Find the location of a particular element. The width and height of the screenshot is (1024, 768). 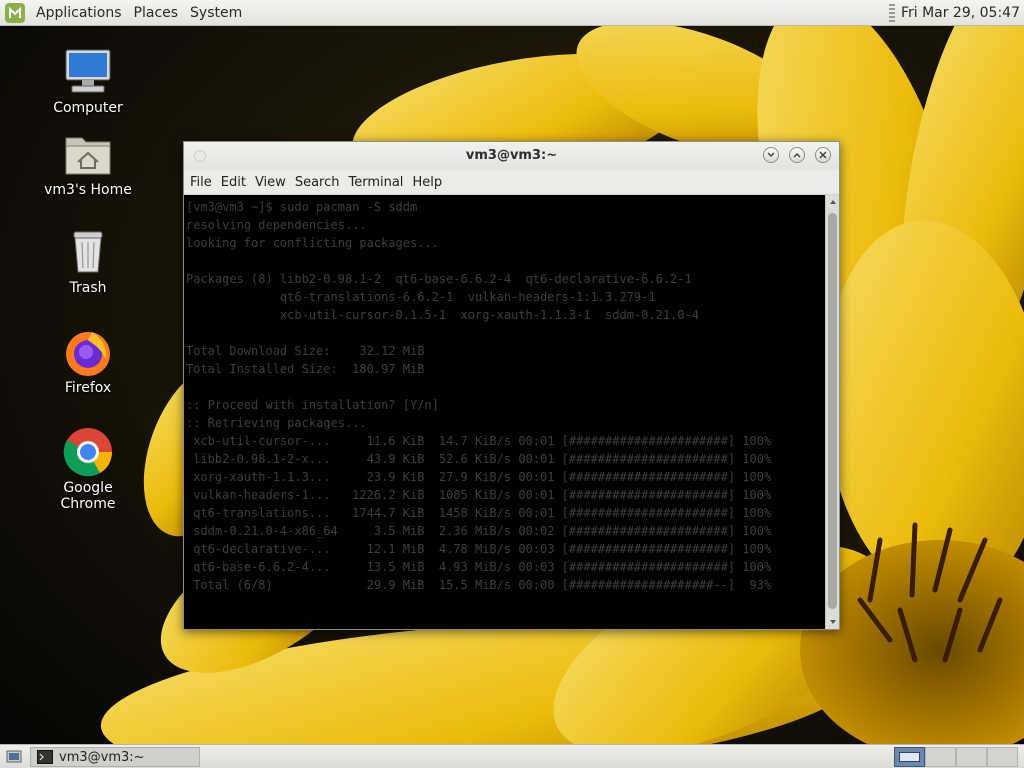

desktop-icon-computer: Computer is located at coordinates (88, 81).